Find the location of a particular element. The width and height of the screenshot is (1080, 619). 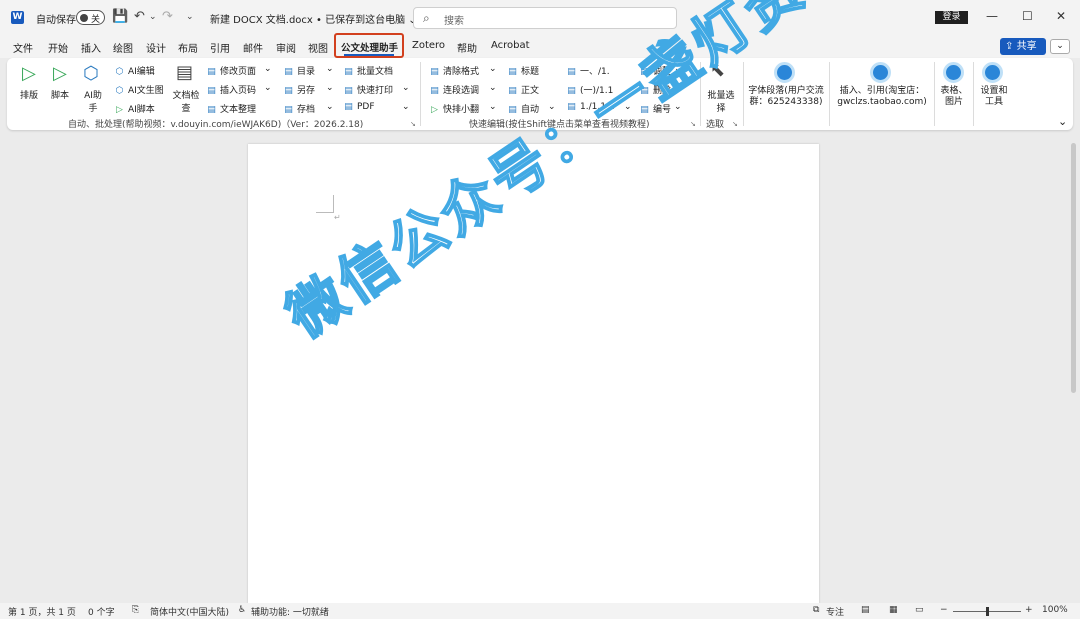

share-button: ⇪ 共享 is located at coordinates (1023, 46).